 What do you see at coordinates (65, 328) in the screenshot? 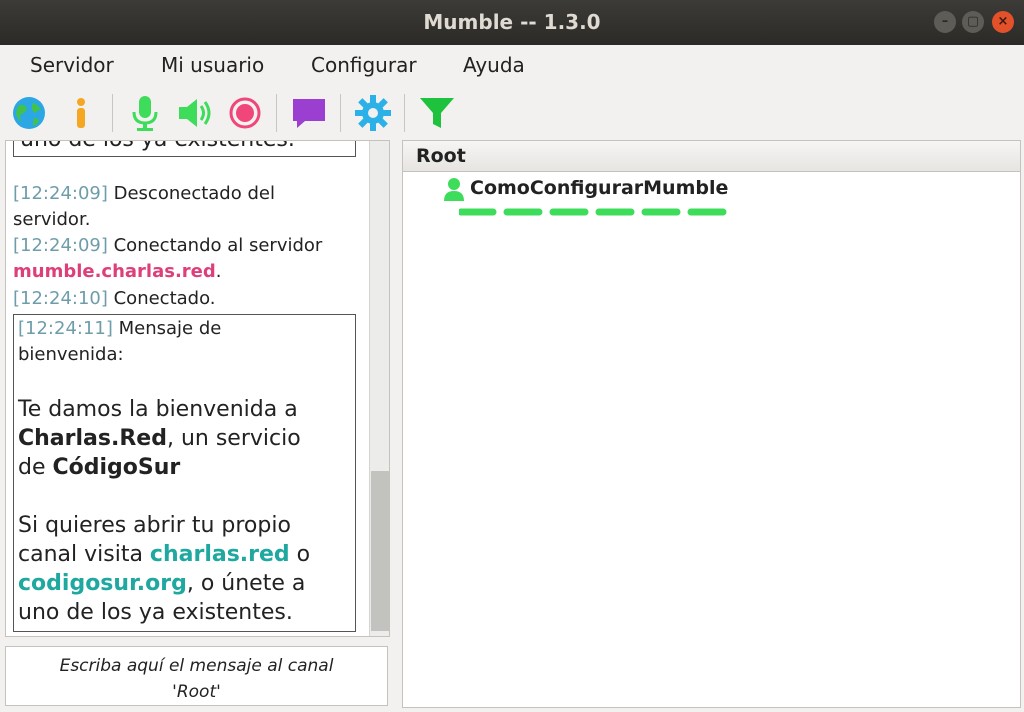
I see `timestamp: [12:24:11]` at bounding box center [65, 328].